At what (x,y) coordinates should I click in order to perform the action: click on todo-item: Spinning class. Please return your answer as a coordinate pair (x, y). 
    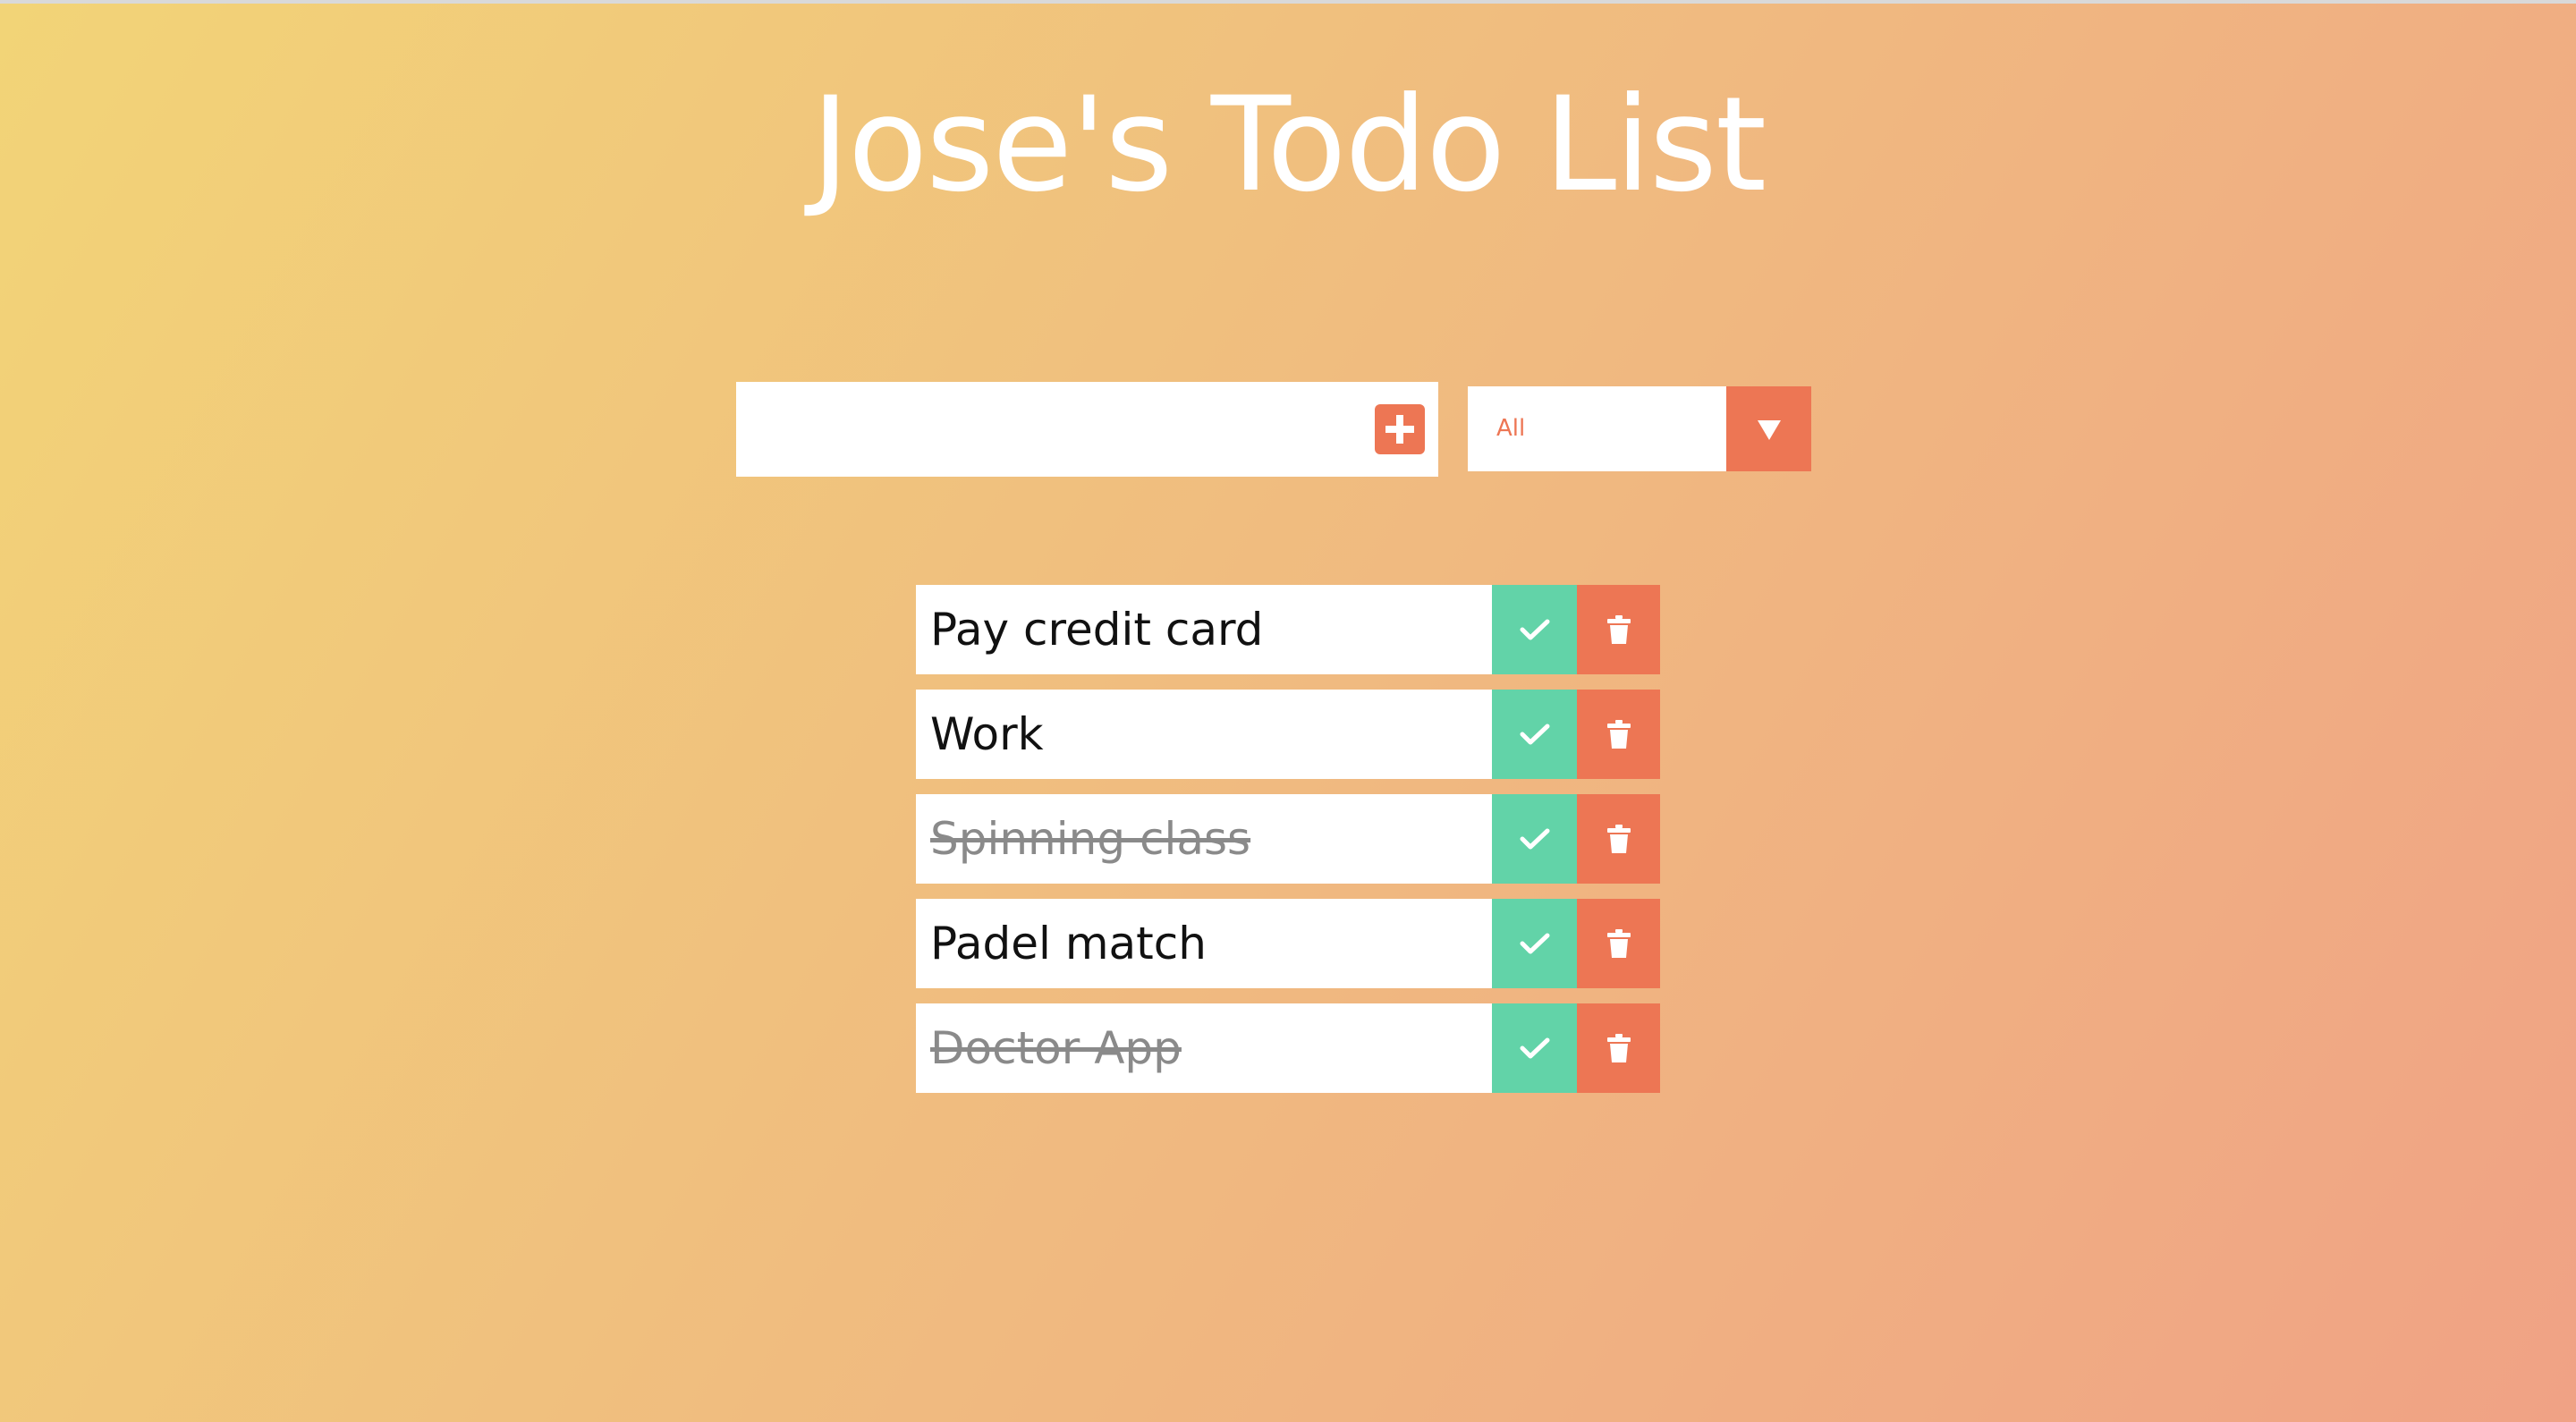
    Looking at the image, I should click on (1288, 839).